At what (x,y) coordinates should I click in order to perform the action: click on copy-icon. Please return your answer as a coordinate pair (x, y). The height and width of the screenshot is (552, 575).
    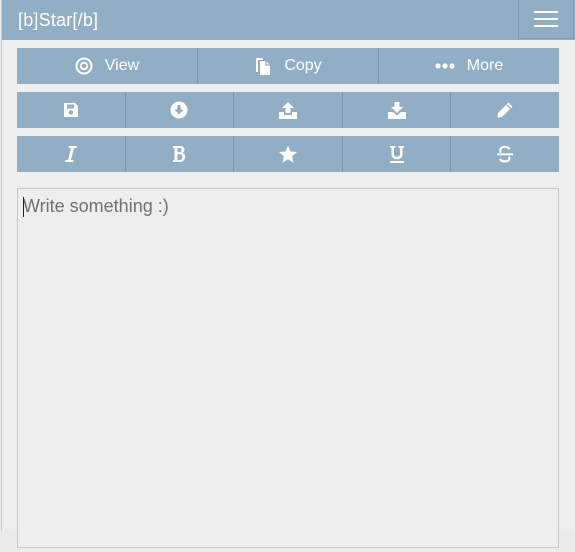
    Looking at the image, I should click on (263, 66).